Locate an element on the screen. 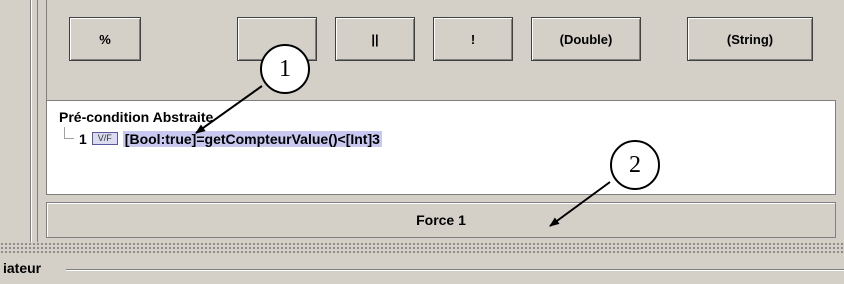  callout-1-arrow is located at coordinates (229, 109).